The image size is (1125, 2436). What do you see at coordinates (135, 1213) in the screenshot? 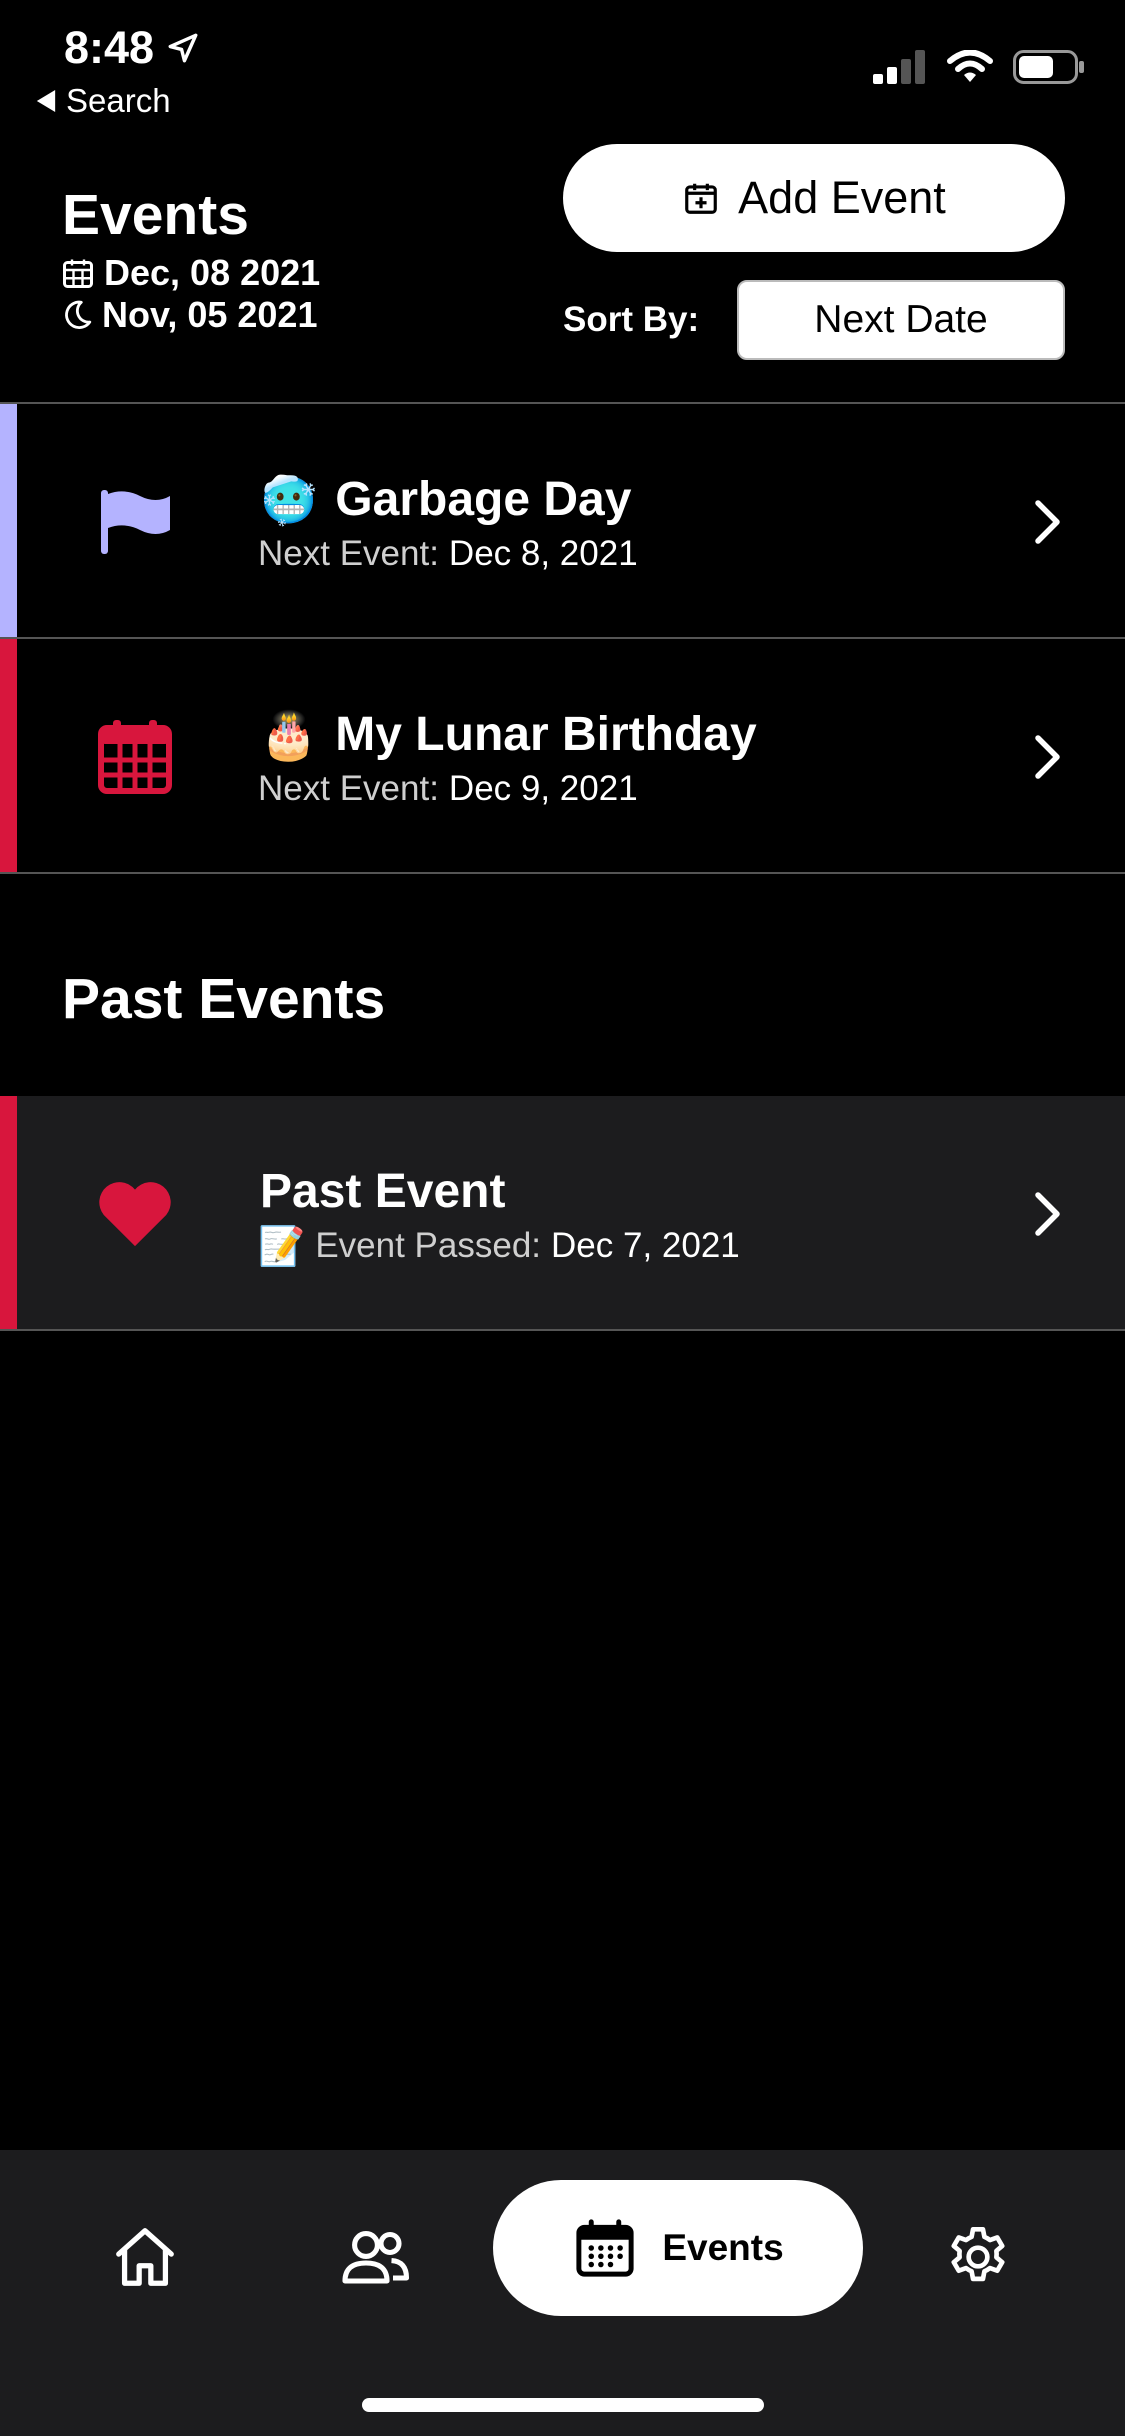
I see `heart-icon` at bounding box center [135, 1213].